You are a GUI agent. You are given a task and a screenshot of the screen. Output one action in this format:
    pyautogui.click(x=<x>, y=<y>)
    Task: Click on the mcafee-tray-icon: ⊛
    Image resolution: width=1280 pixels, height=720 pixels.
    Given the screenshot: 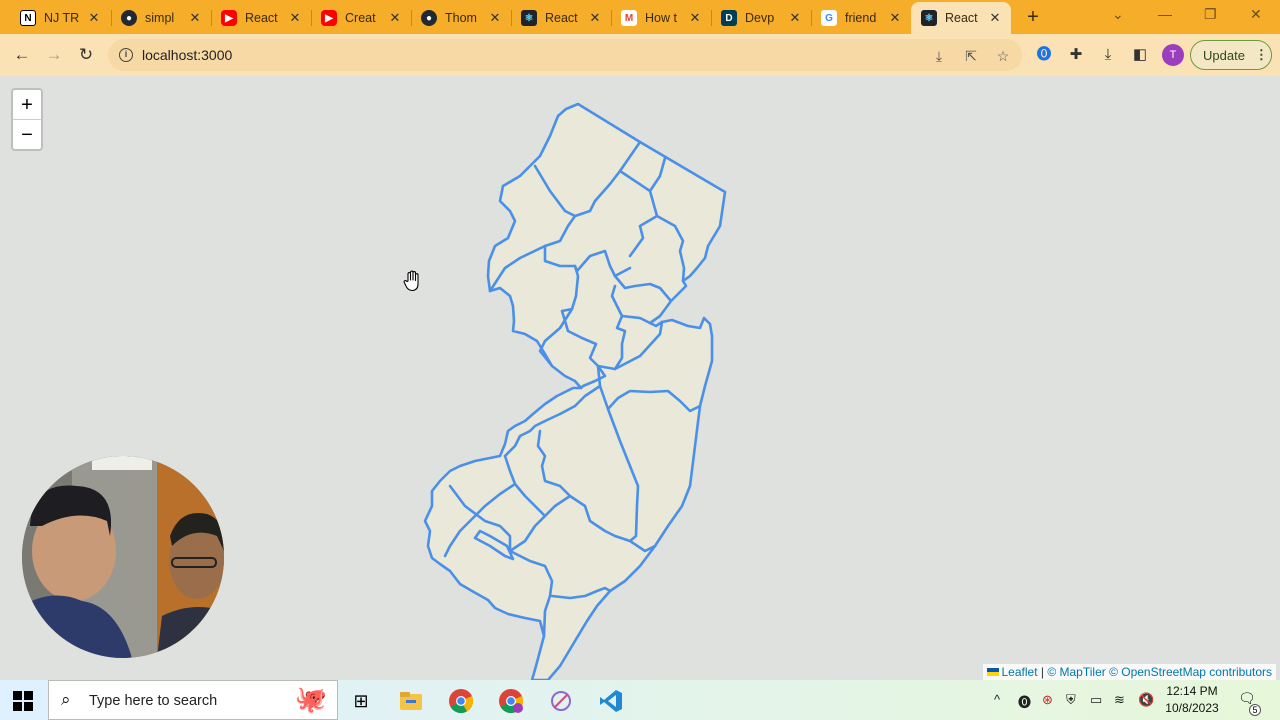 What is the action you would take?
    pyautogui.click(x=1047, y=700)
    